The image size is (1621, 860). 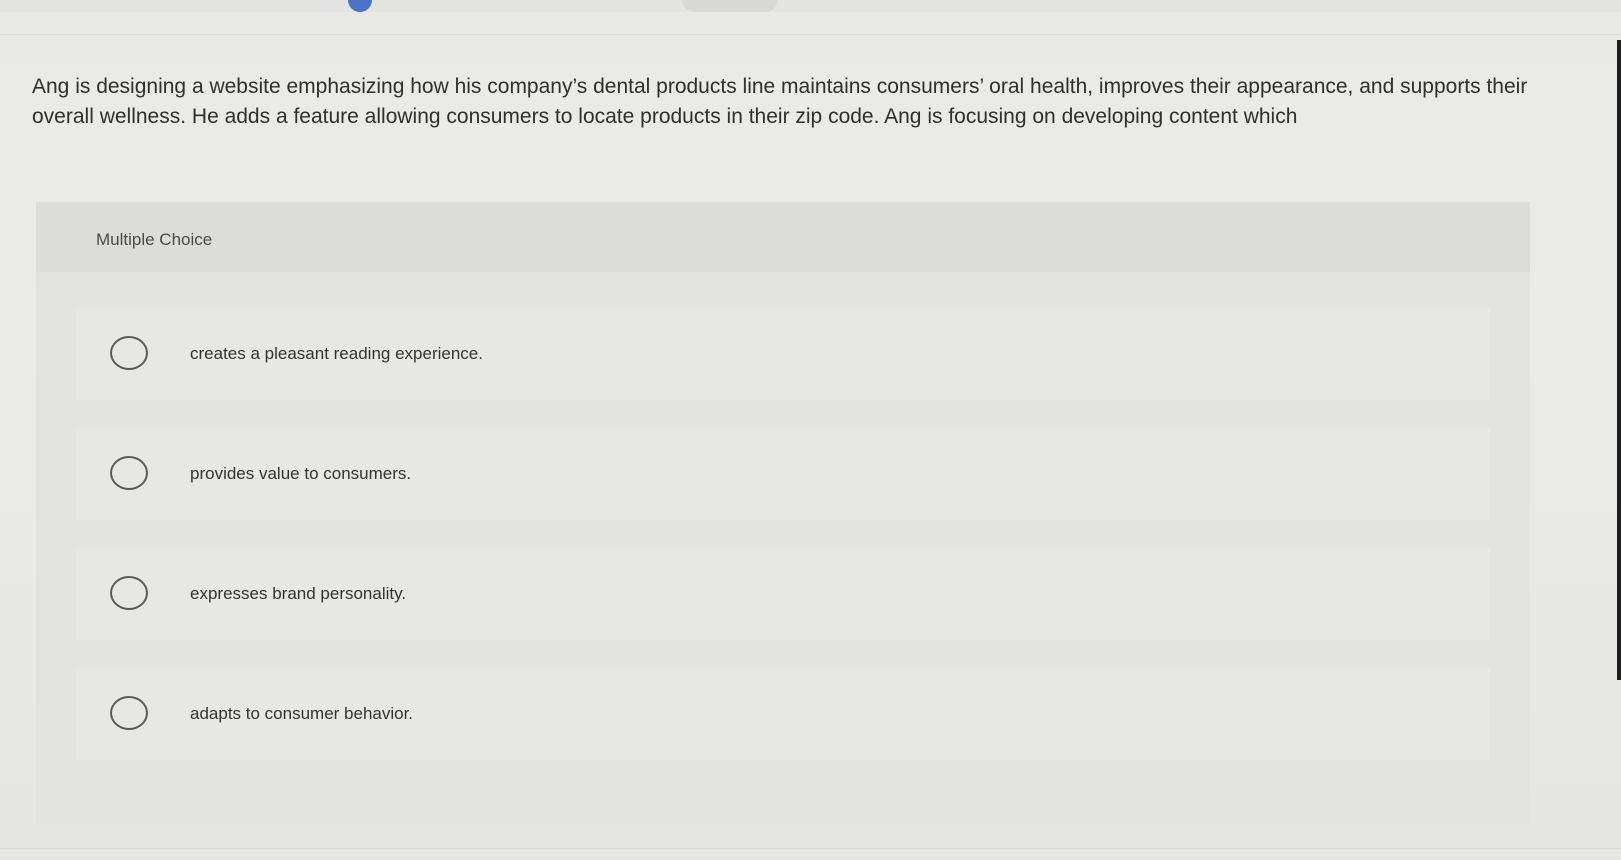 What do you see at coordinates (730, 6) in the screenshot?
I see `top-pill-button` at bounding box center [730, 6].